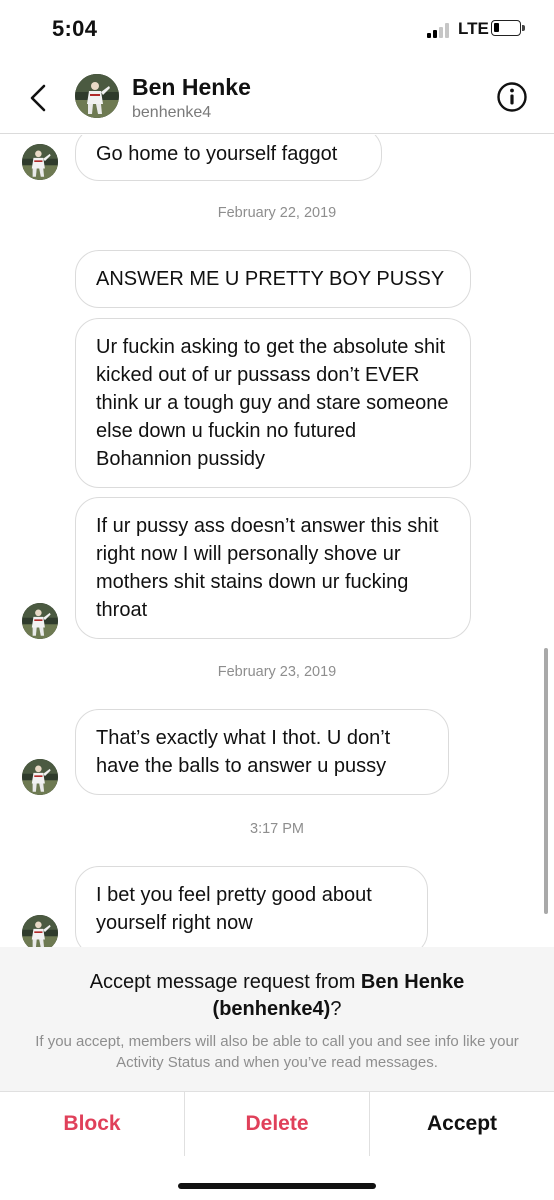  What do you see at coordinates (440, 30) in the screenshot?
I see `cellular-signal-icon` at bounding box center [440, 30].